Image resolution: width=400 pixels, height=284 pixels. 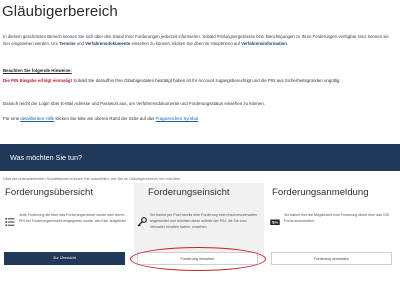 What do you see at coordinates (46, 157) in the screenshot?
I see `banner-title: Was möchten Sie tun?` at bounding box center [46, 157].